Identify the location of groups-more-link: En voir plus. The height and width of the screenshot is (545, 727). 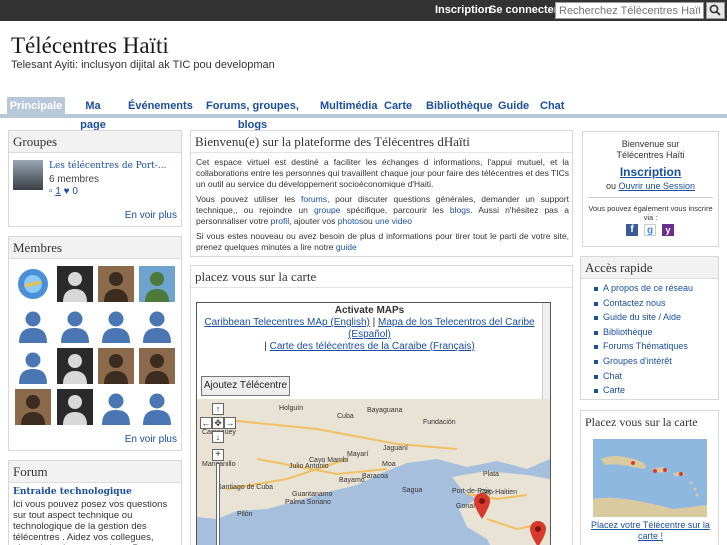
(151, 215).